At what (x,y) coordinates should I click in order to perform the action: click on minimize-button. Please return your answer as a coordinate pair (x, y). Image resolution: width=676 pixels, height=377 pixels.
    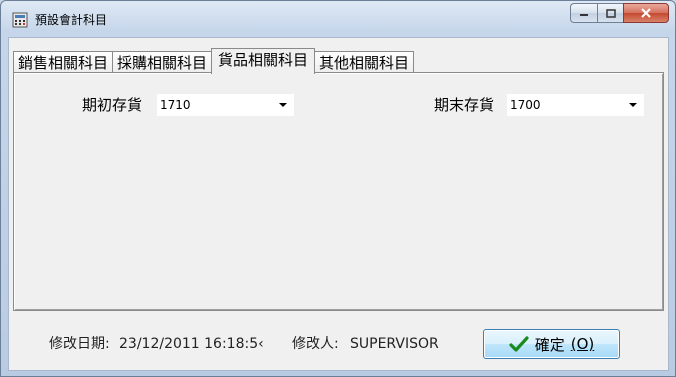
    Looking at the image, I should click on (583, 13).